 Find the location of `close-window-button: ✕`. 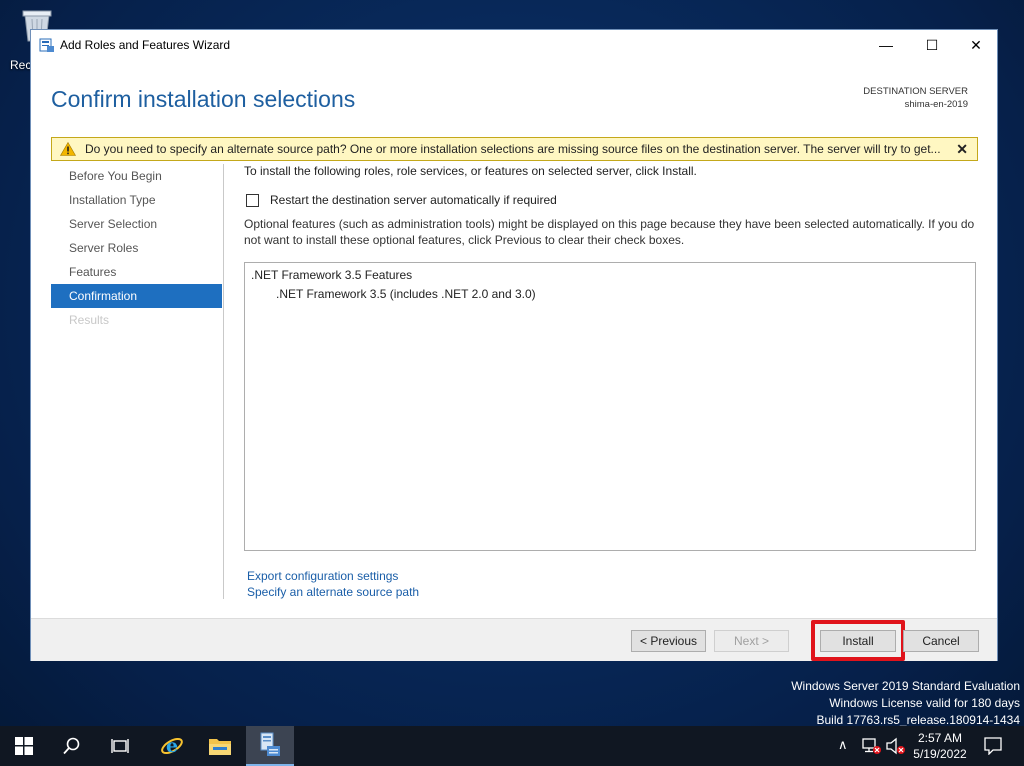

close-window-button: ✕ is located at coordinates (976, 45).